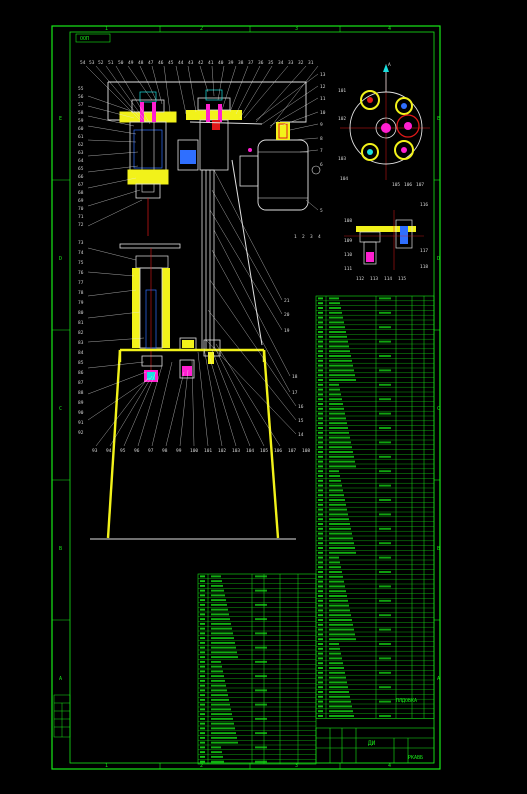 The image size is (527, 794). I want to click on svg-text: C, so click(438, 409).